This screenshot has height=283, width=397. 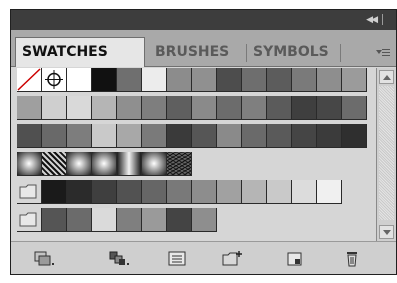 What do you see at coordinates (119, 259) in the screenshot?
I see `show-swatch-kinds-icon` at bounding box center [119, 259].